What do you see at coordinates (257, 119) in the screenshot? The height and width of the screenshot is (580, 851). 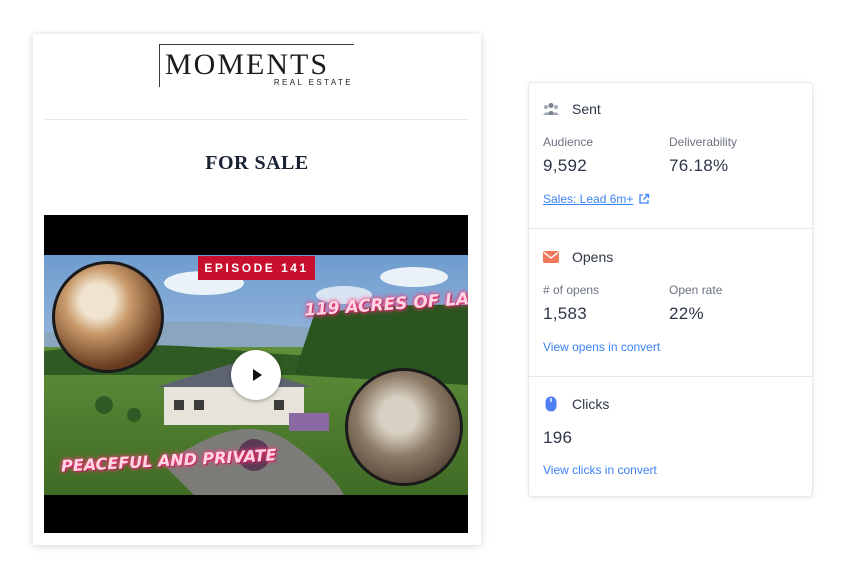 I see `email-divider` at bounding box center [257, 119].